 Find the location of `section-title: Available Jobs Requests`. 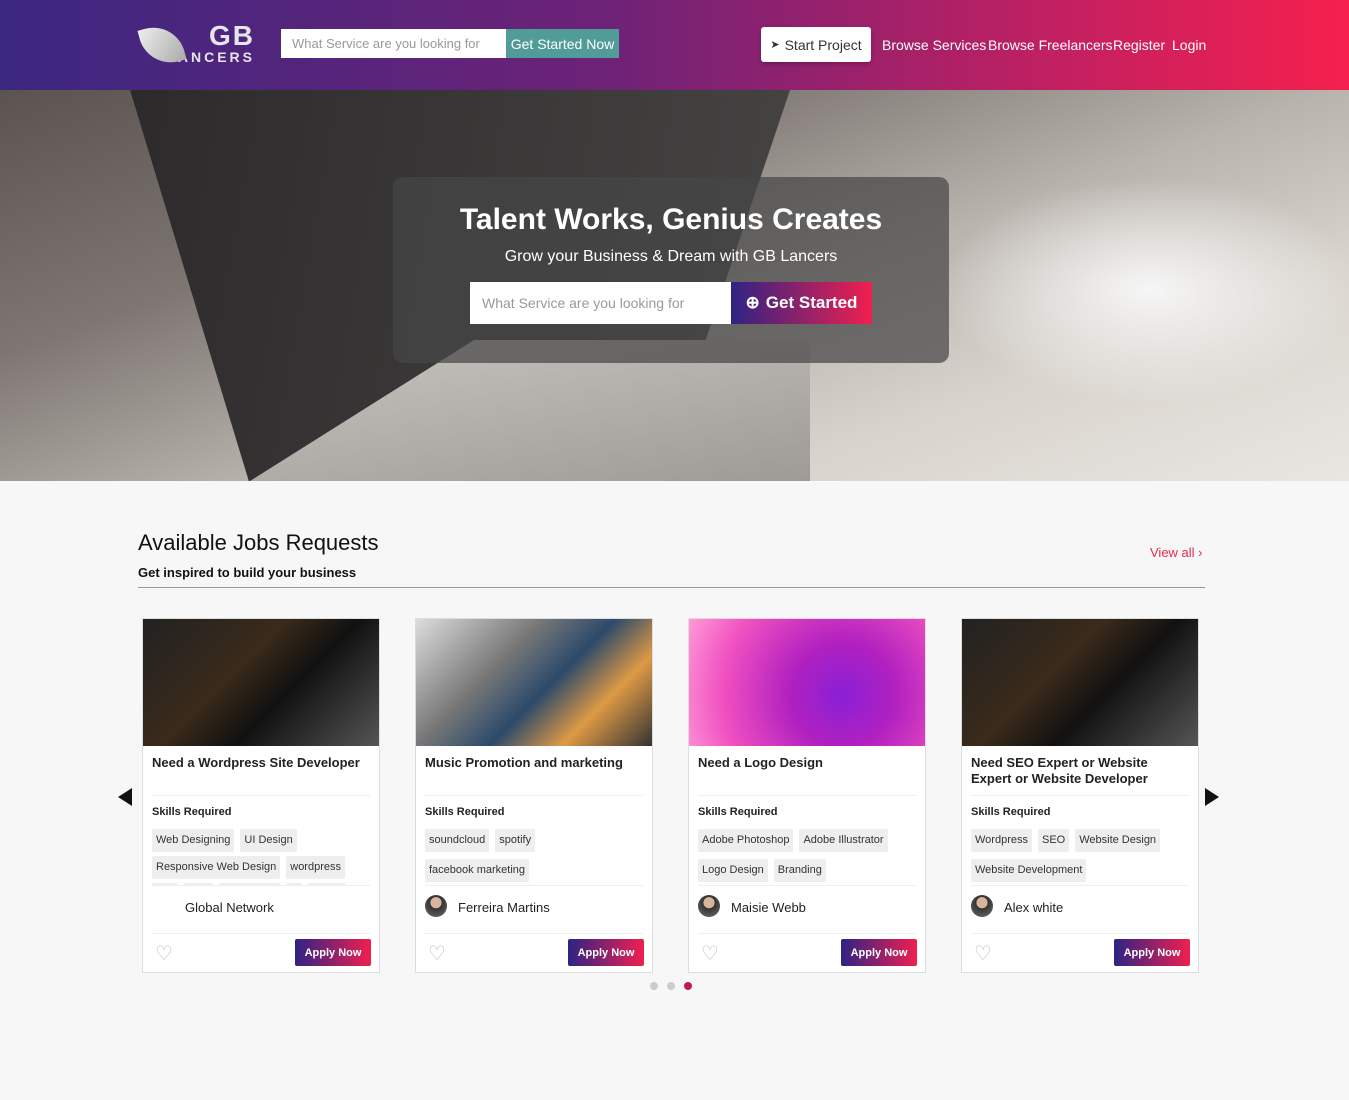

section-title: Available Jobs Requests is located at coordinates (258, 542).